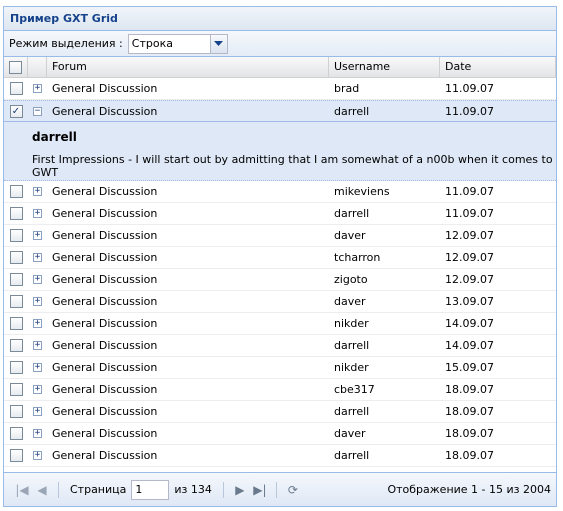  Describe the element at coordinates (469, 301) in the screenshot. I see `cell-date: 13.09.07` at that location.